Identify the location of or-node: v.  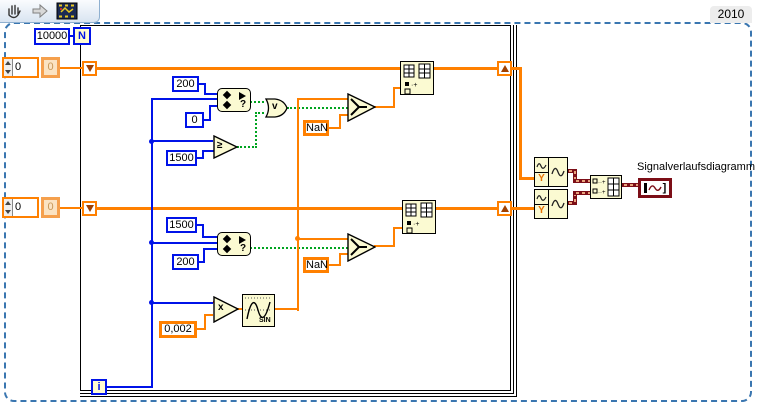
(275, 108).